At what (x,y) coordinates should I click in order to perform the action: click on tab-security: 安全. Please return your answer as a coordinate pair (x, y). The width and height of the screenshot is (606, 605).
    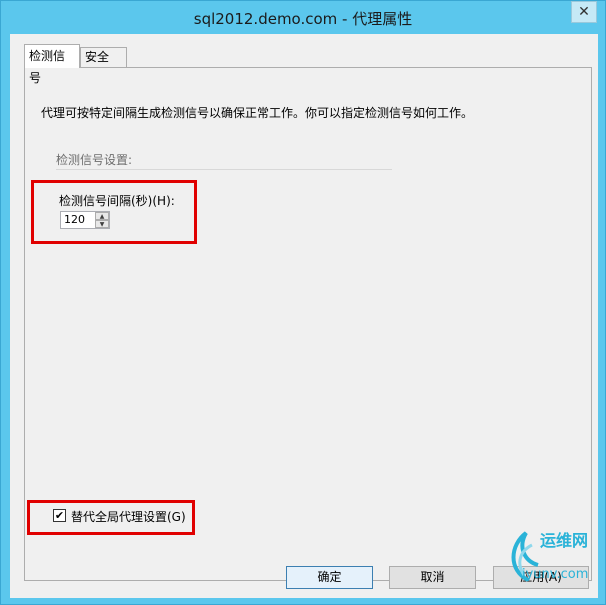
    Looking at the image, I should click on (103, 57).